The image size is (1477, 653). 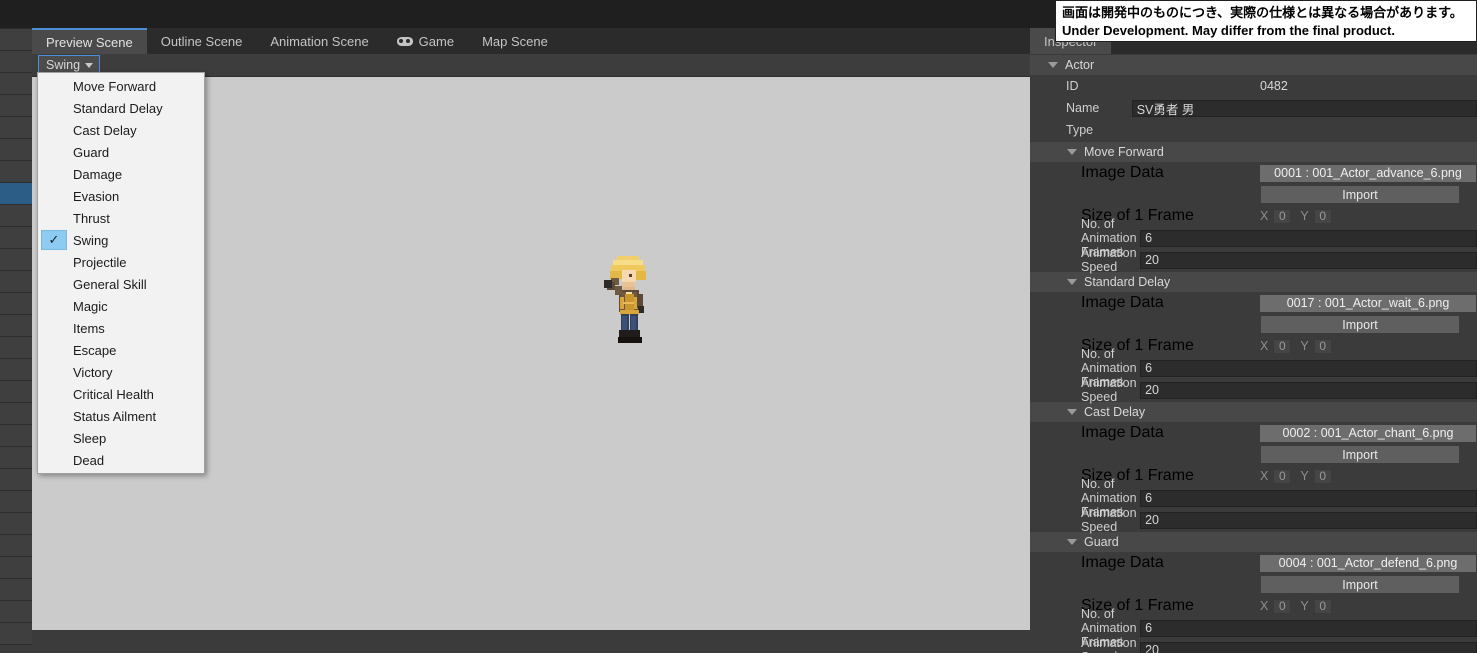 What do you see at coordinates (531, 641) in the screenshot?
I see `preview-bottom-filler` at bounding box center [531, 641].